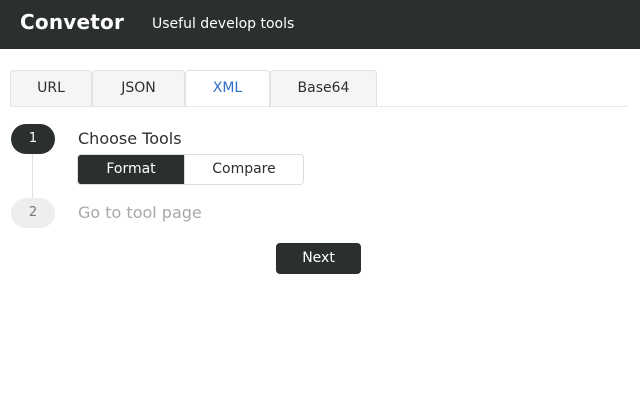 This screenshot has width=640, height=400. Describe the element at coordinates (33, 213) in the screenshot. I see `step-2-indicator: 2` at that location.